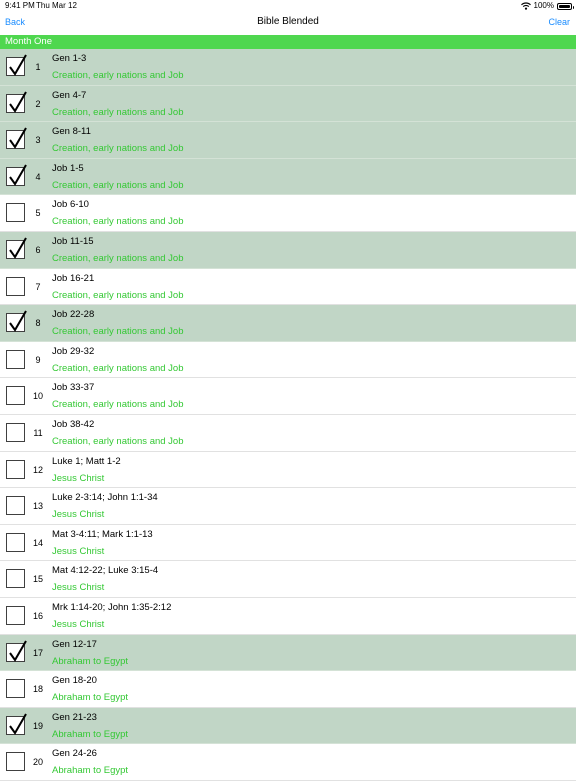 The width and height of the screenshot is (576, 781). Describe the element at coordinates (288, 543) in the screenshot. I see `reading-row: 14 Mat 3-4:11; Mark 1:1-13 Jesus Christ` at that location.